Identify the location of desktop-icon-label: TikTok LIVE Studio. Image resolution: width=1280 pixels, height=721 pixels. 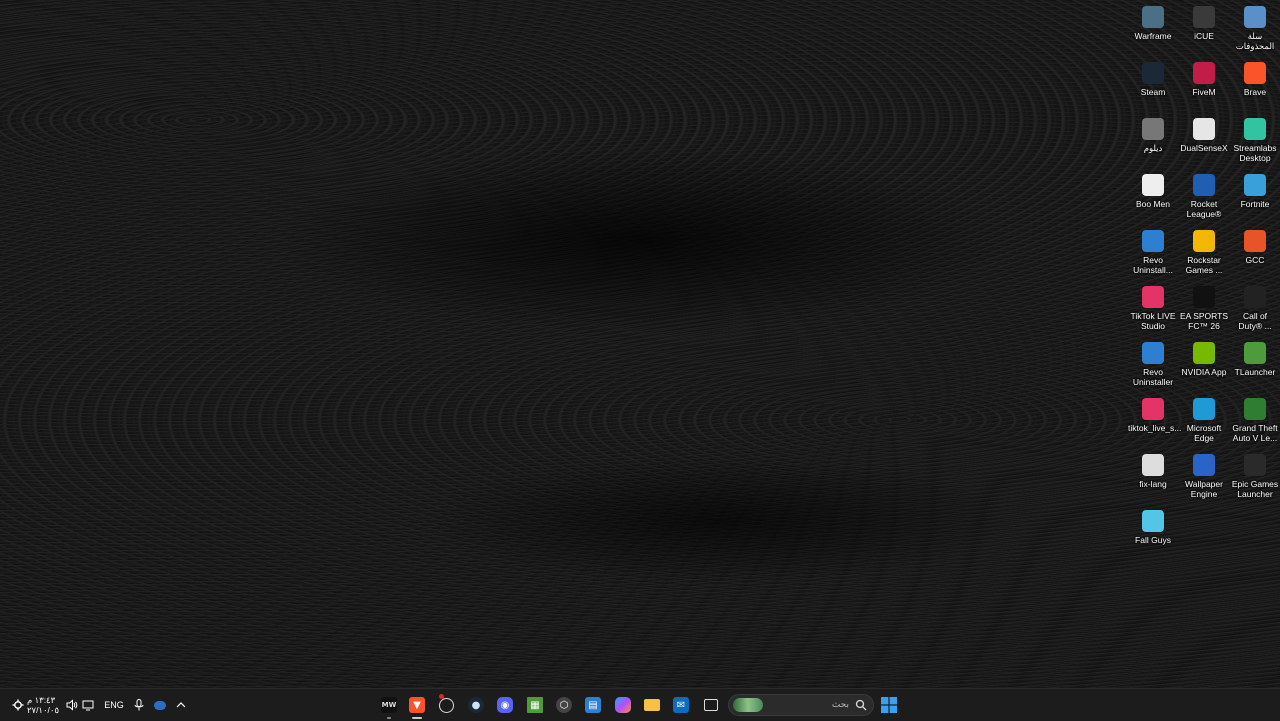
(1153, 321).